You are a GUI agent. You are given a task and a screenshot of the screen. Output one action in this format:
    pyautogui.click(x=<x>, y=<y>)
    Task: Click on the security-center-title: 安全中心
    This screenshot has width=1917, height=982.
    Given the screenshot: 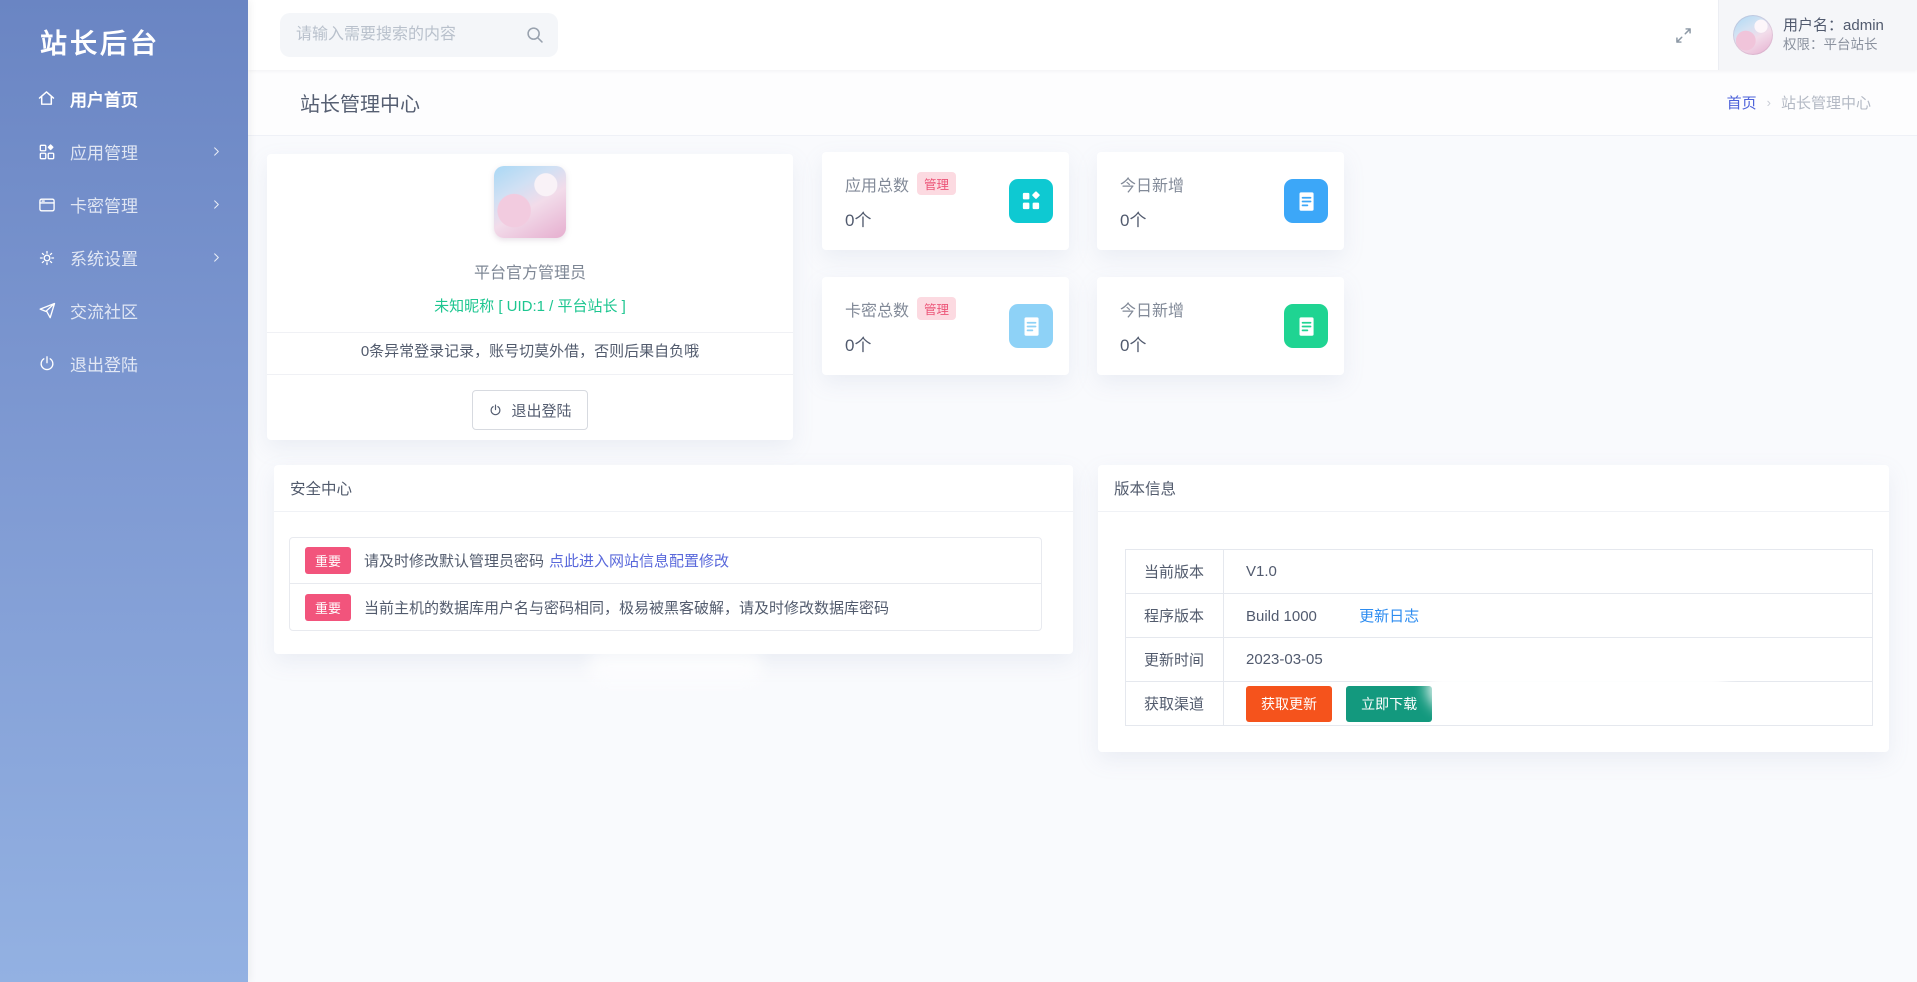 What is the action you would take?
    pyautogui.click(x=673, y=488)
    